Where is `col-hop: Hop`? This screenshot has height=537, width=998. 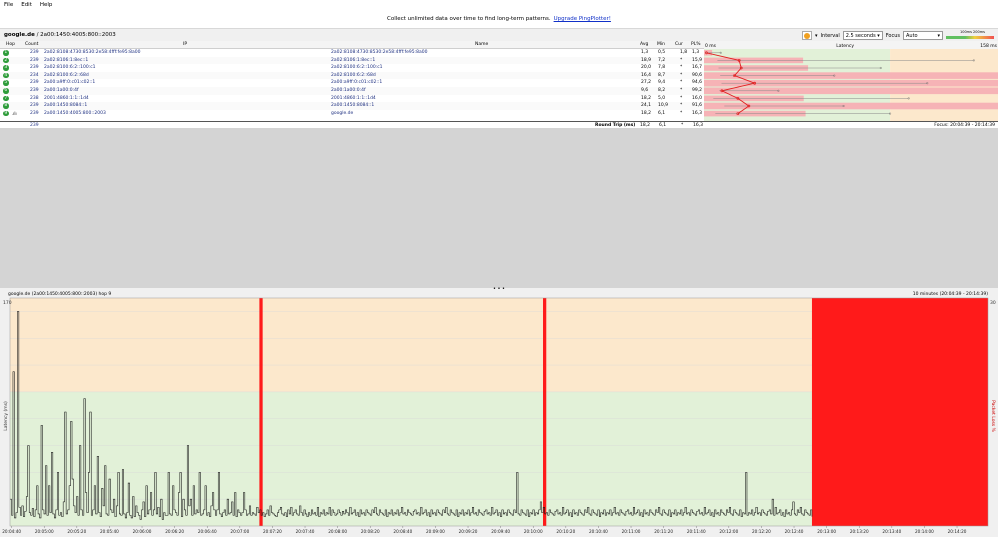
col-hop: Hop is located at coordinates (10, 44).